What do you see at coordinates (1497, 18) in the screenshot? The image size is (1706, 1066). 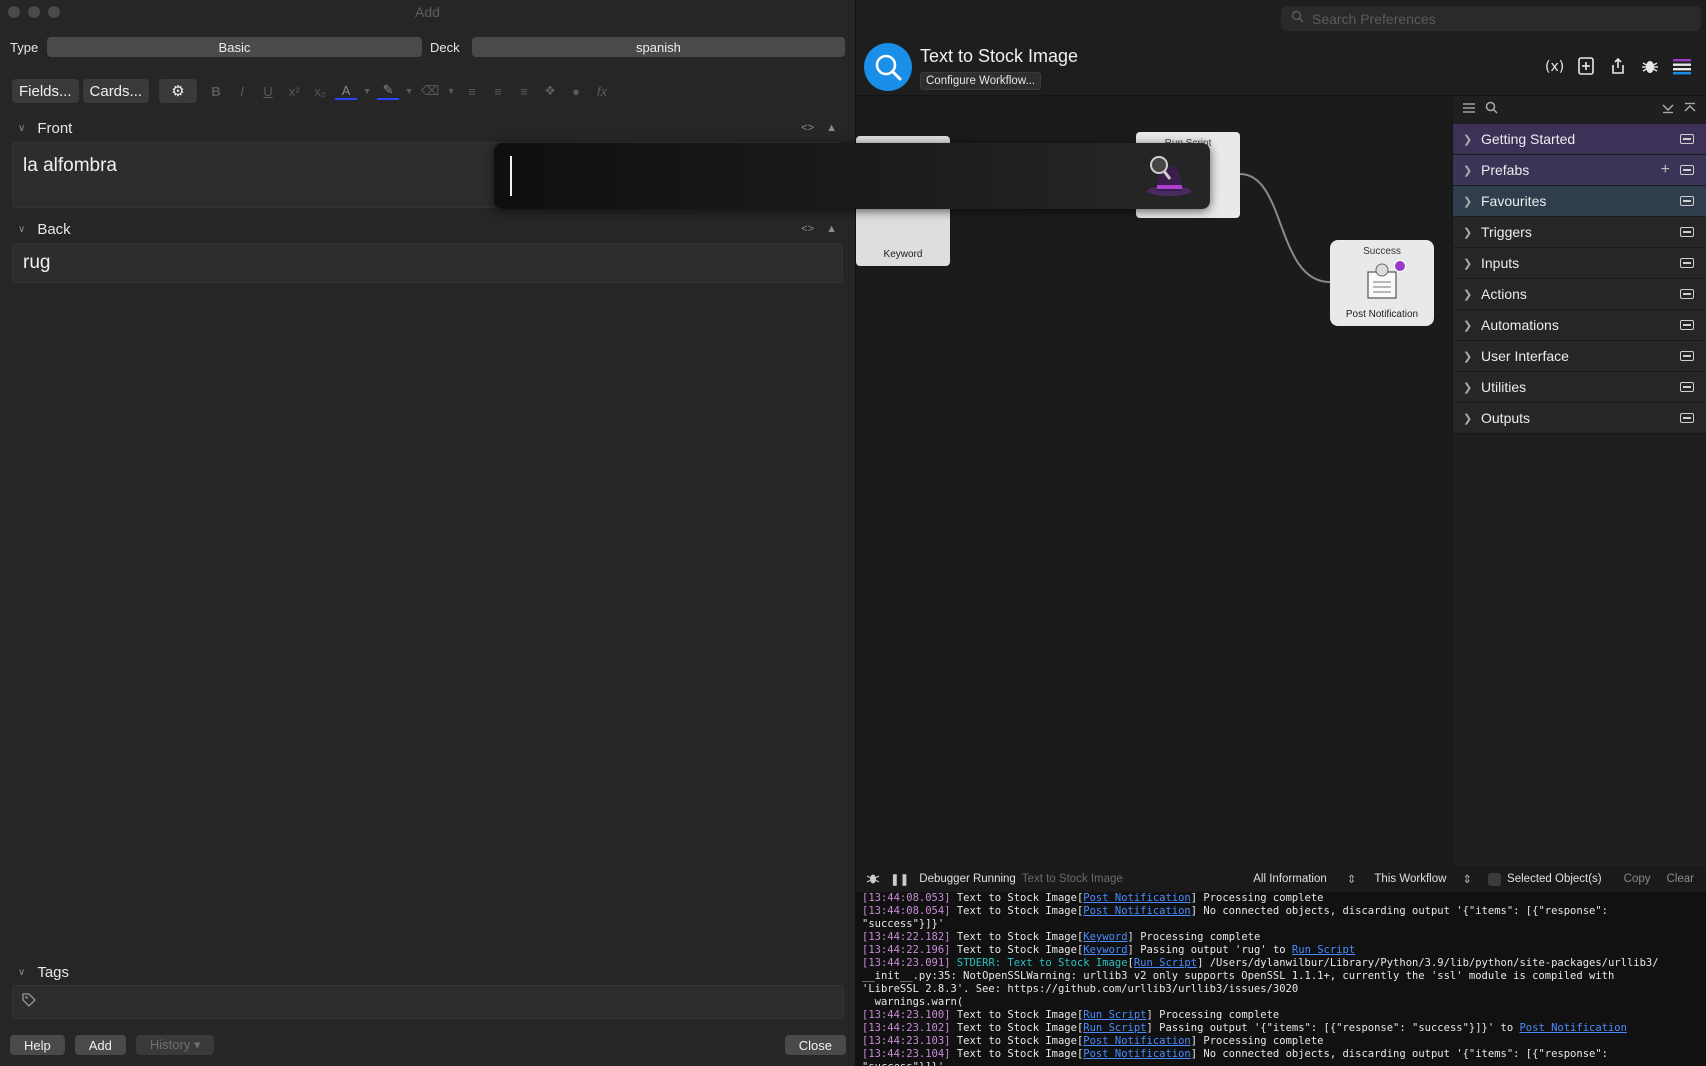 I see `preferences-search-input` at bounding box center [1497, 18].